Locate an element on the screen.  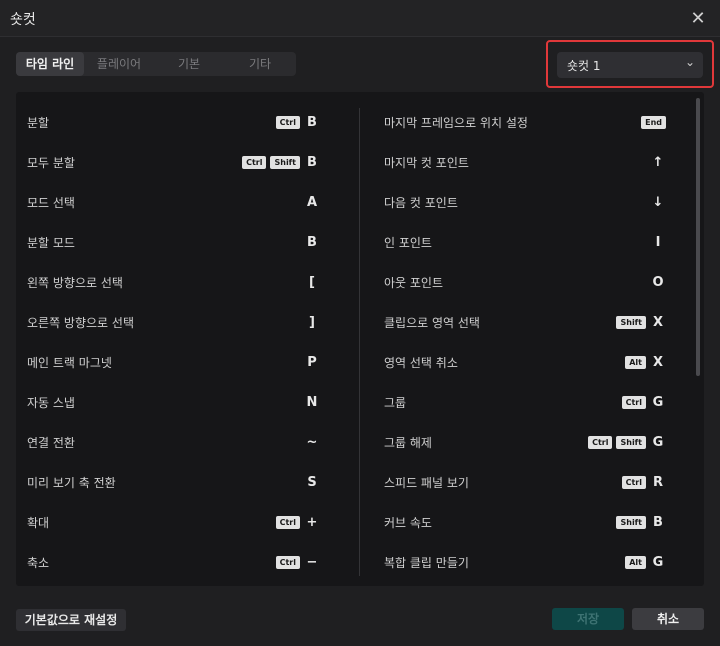
scrollbar is located at coordinates (698, 237).